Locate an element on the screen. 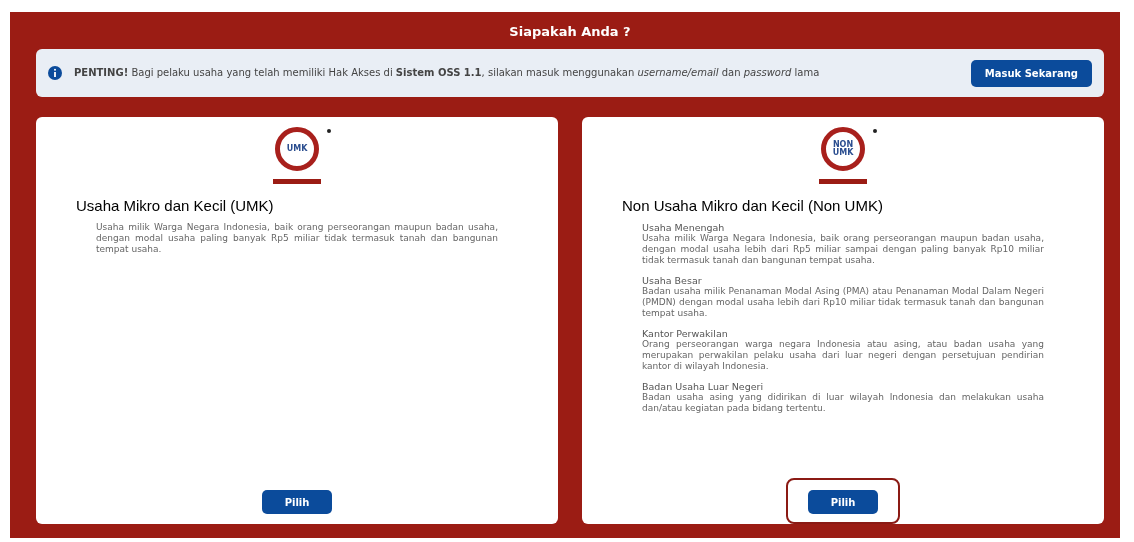 The height and width of the screenshot is (542, 1134). section-heading: Usaha Menengah is located at coordinates (684, 227).